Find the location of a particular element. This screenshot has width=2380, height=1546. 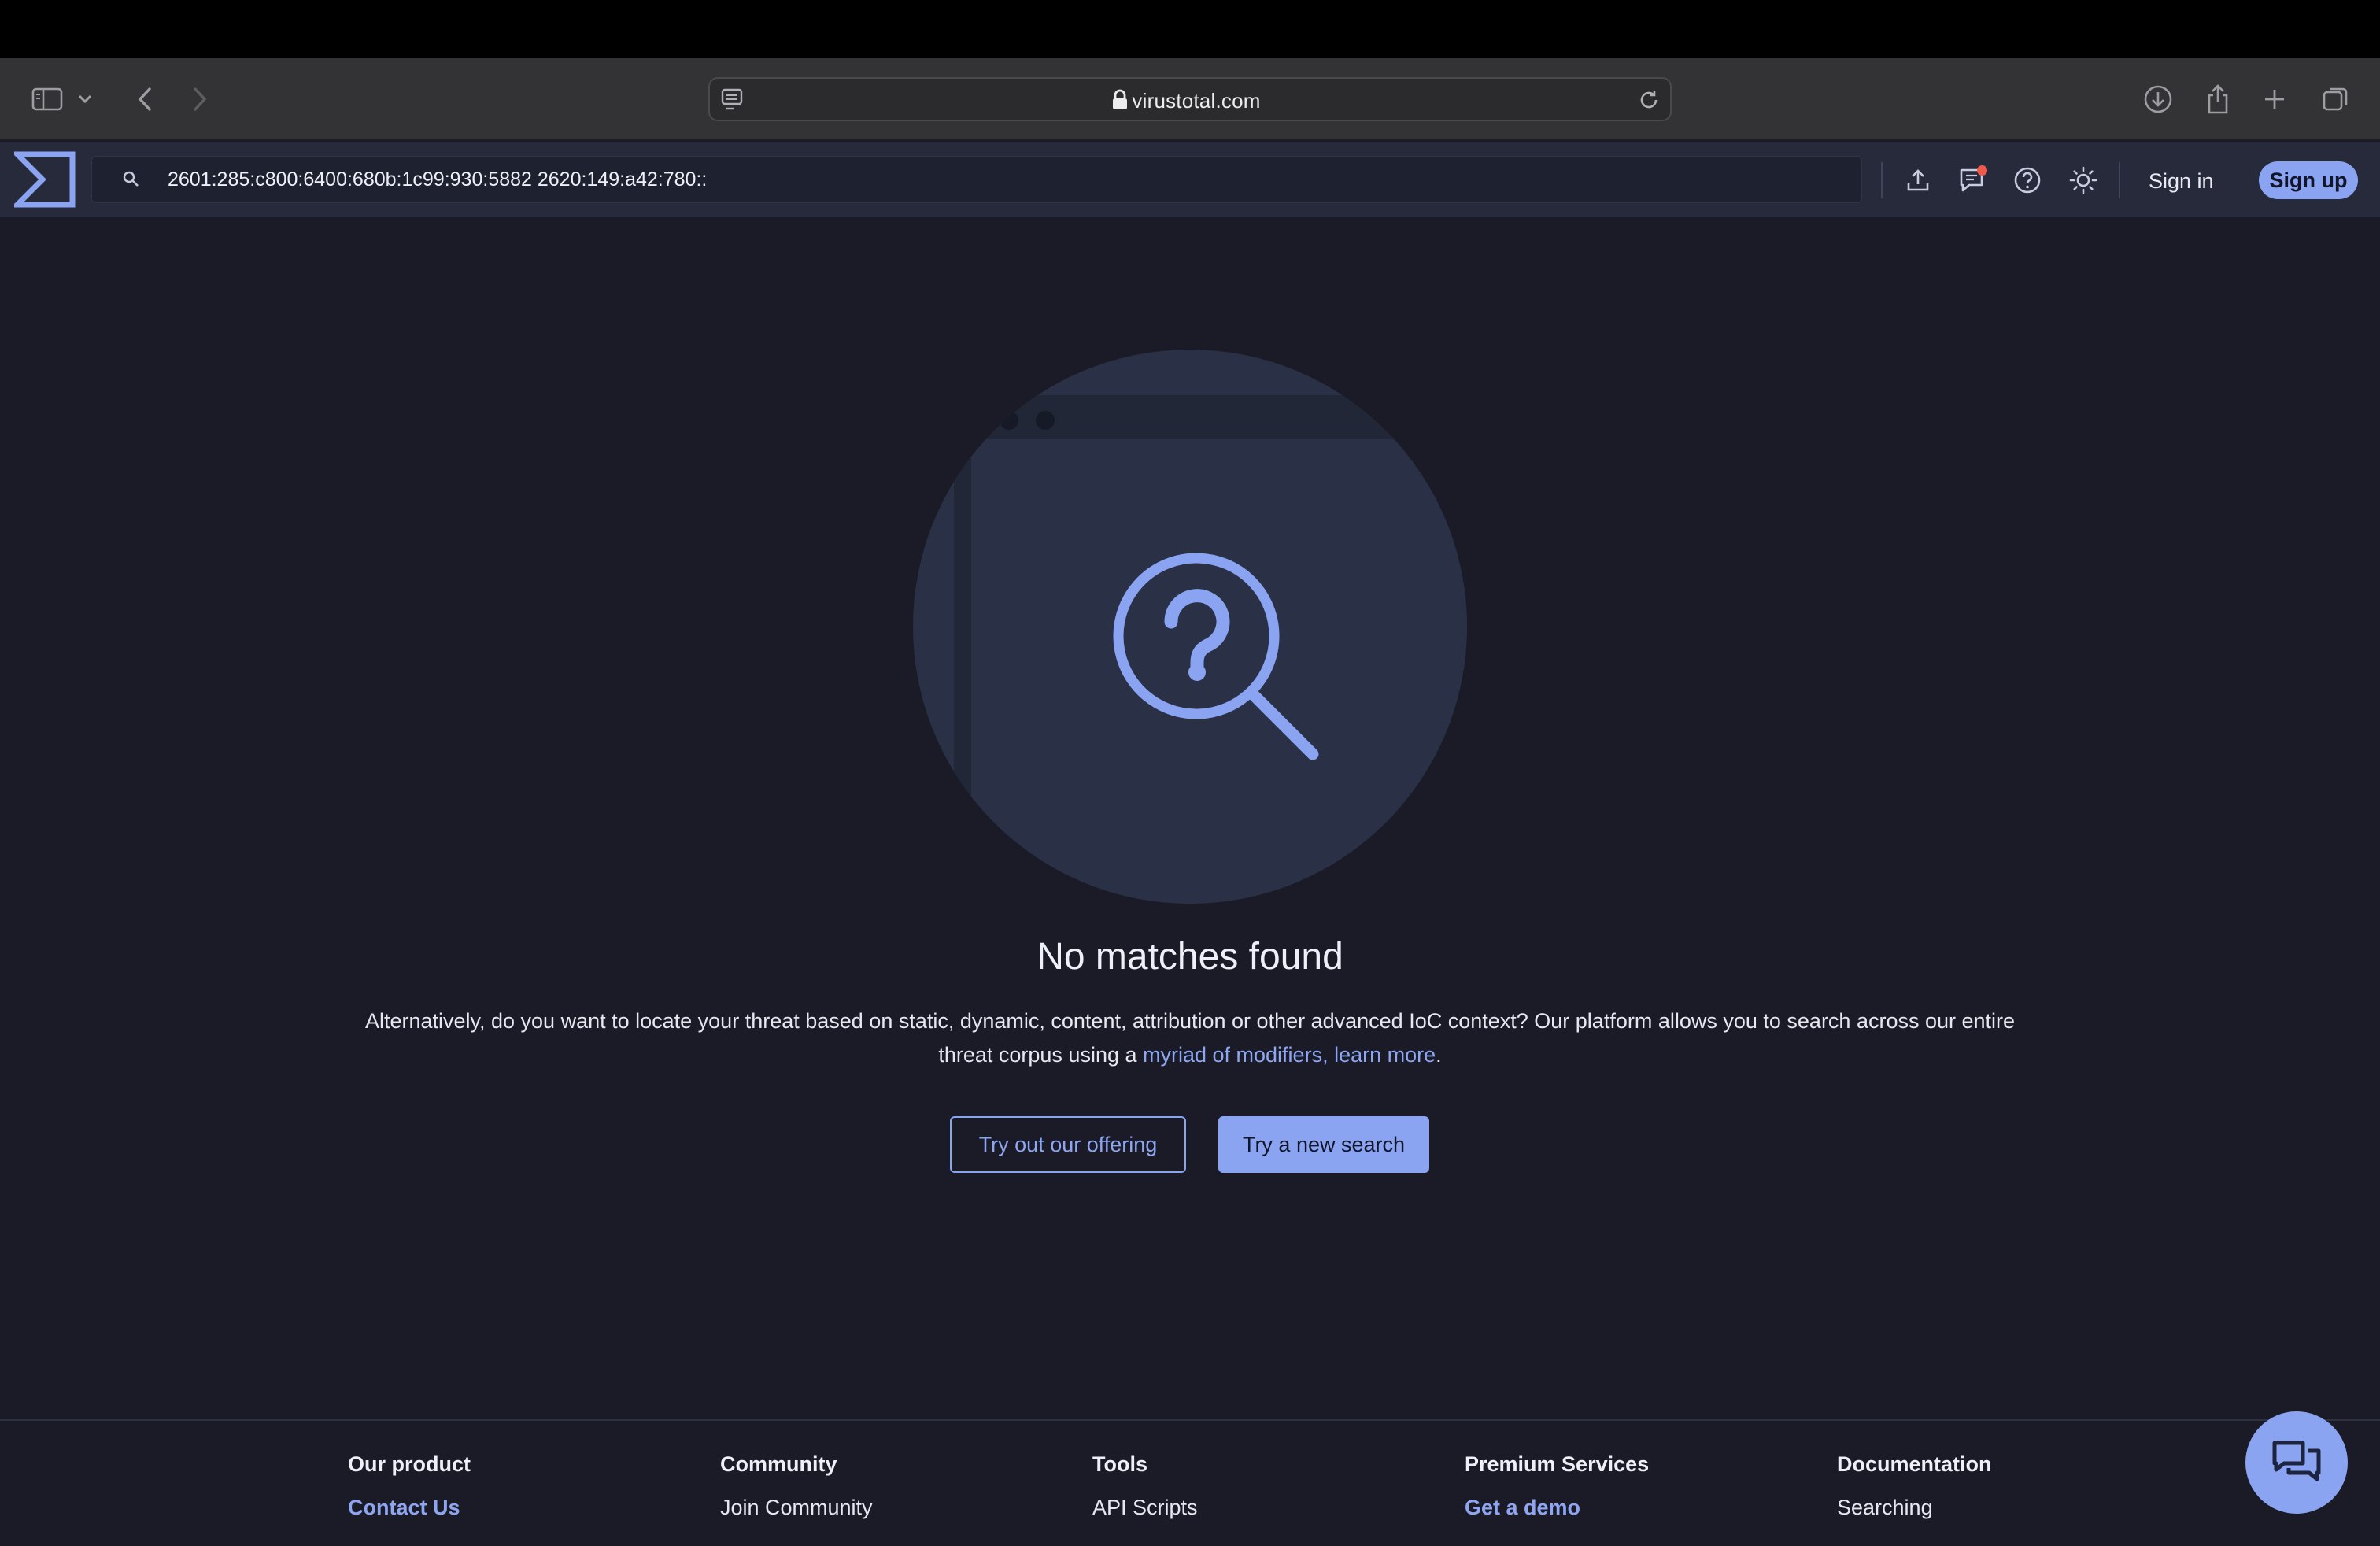

footer-heading: Tools is located at coordinates (1120, 1464).